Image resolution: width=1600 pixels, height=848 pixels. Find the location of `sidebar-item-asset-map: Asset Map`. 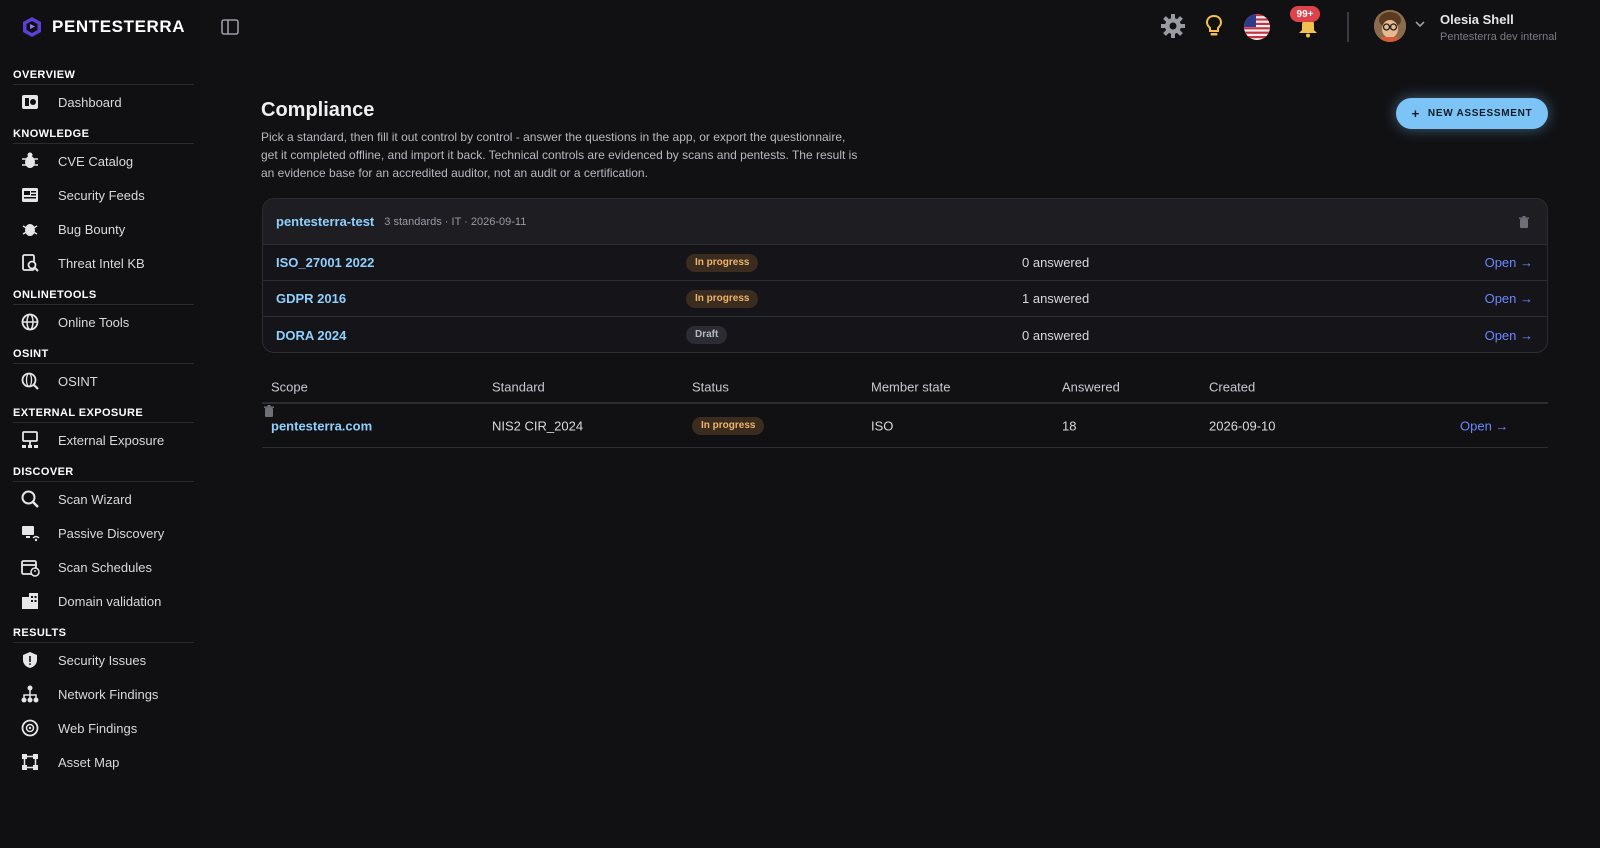

sidebar-item-asset-map: Asset Map is located at coordinates (100, 762).